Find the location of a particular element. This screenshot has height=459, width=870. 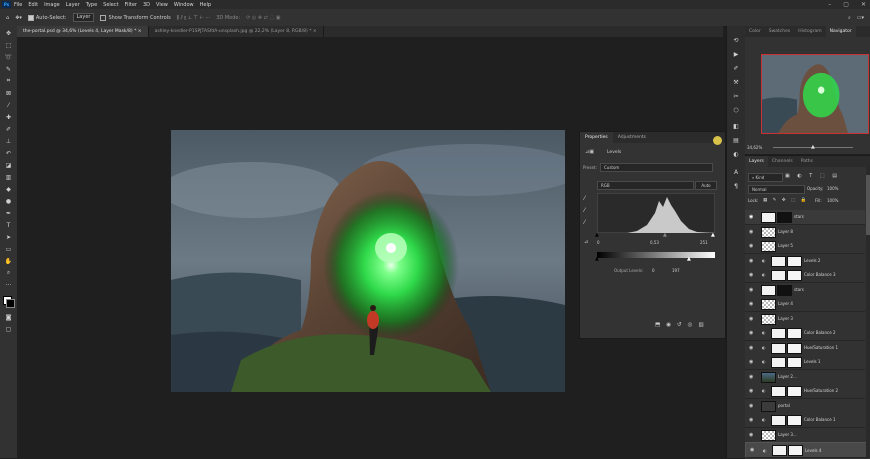

clone-stamp-tool-icon: ⊥ is located at coordinates (8, 141).